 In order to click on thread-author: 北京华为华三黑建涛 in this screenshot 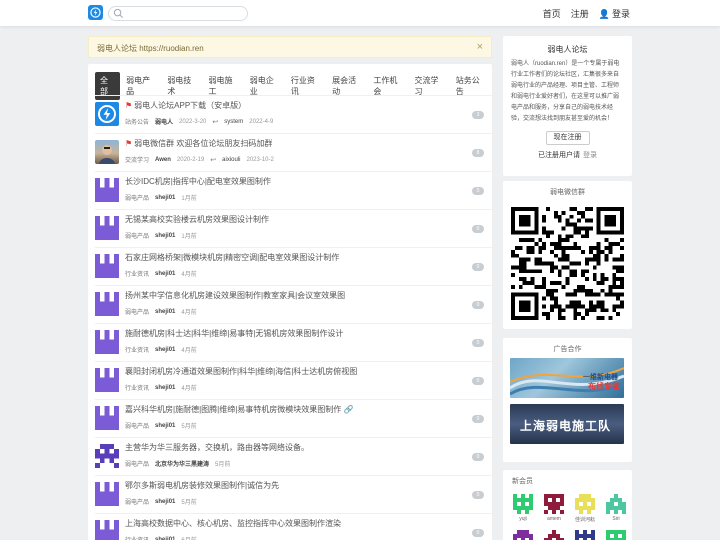, I will do `click(182, 463)`.